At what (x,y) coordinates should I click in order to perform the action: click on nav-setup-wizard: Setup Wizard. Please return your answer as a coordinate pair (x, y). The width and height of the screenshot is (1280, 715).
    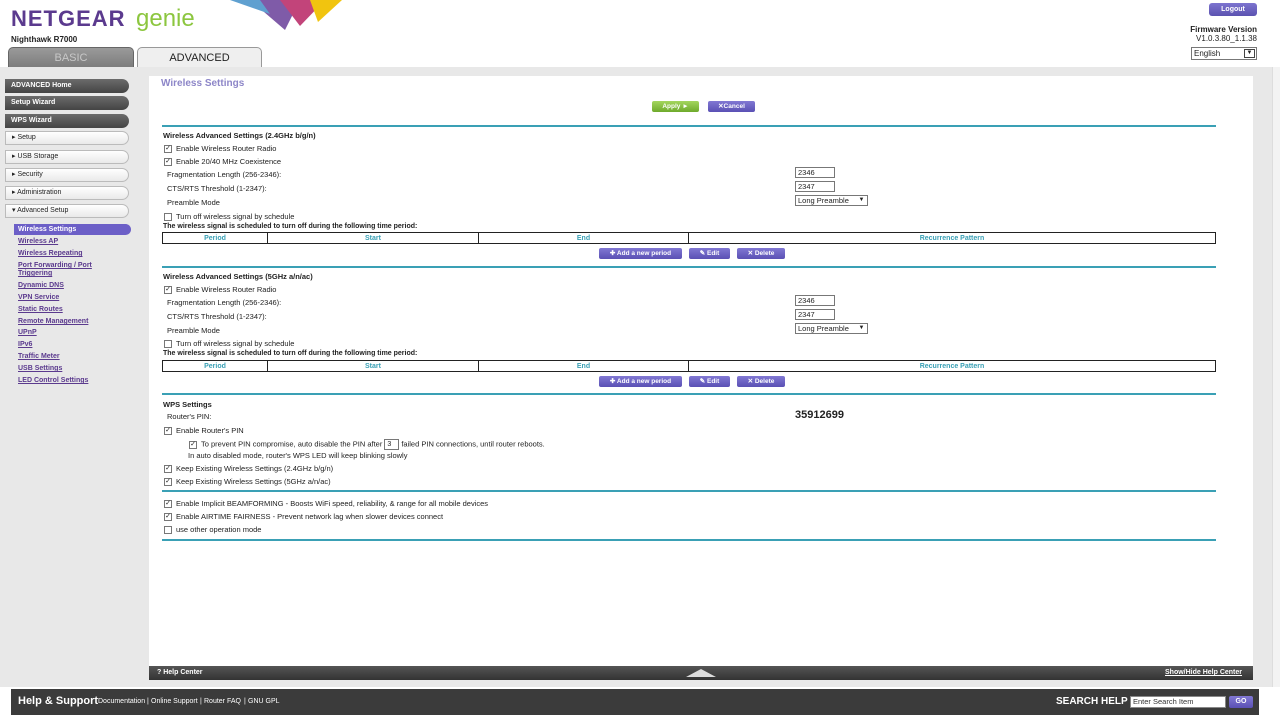
    Looking at the image, I should click on (67, 103).